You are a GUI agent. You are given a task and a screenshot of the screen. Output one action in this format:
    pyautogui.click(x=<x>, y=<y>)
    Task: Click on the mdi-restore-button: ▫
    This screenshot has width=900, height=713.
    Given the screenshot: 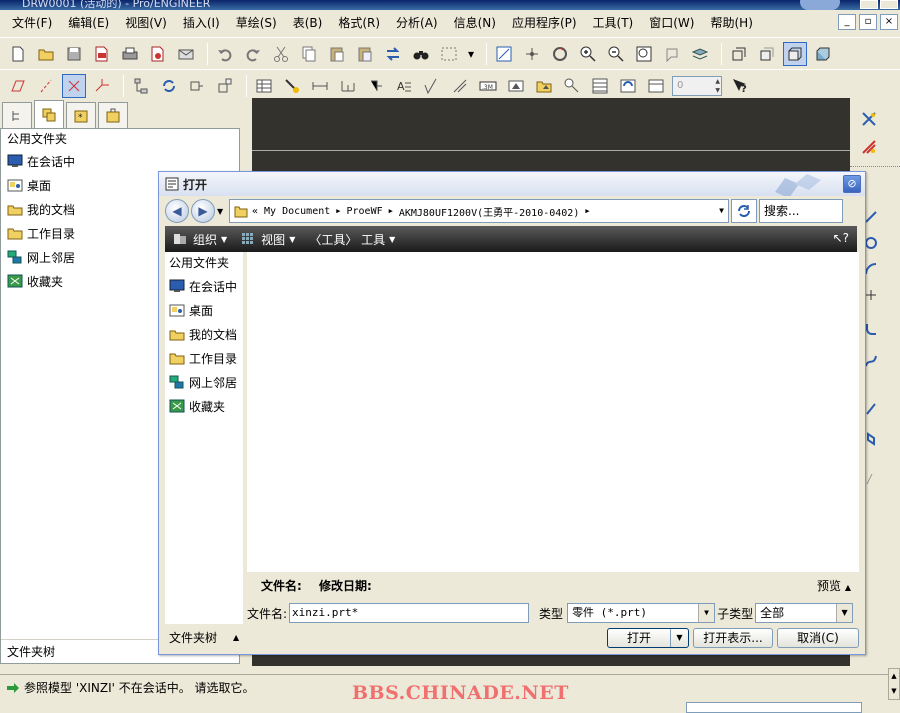 What is the action you would take?
    pyautogui.click(x=868, y=22)
    